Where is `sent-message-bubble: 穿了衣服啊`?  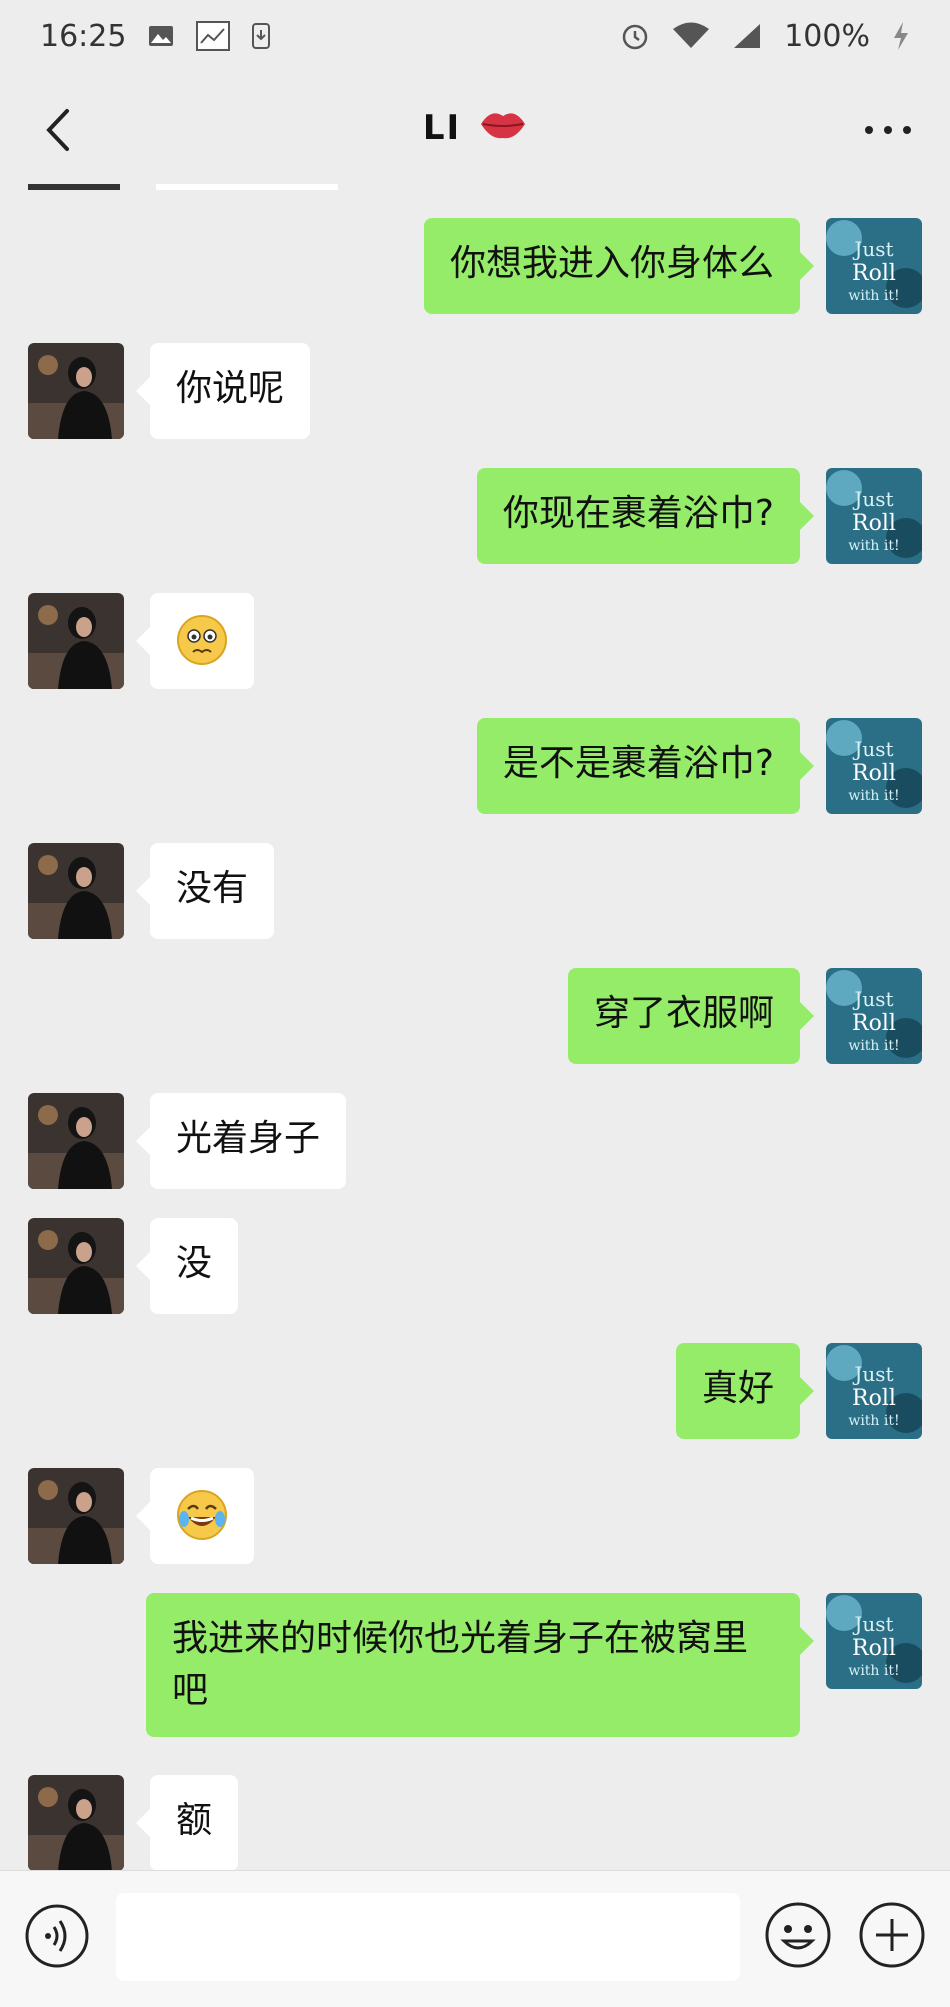
sent-message-bubble: 穿了衣服啊 is located at coordinates (691, 1016).